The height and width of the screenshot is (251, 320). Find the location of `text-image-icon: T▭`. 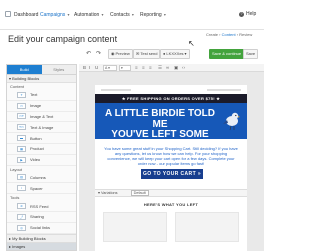

text-image-icon: T▭ is located at coordinates (21, 127).